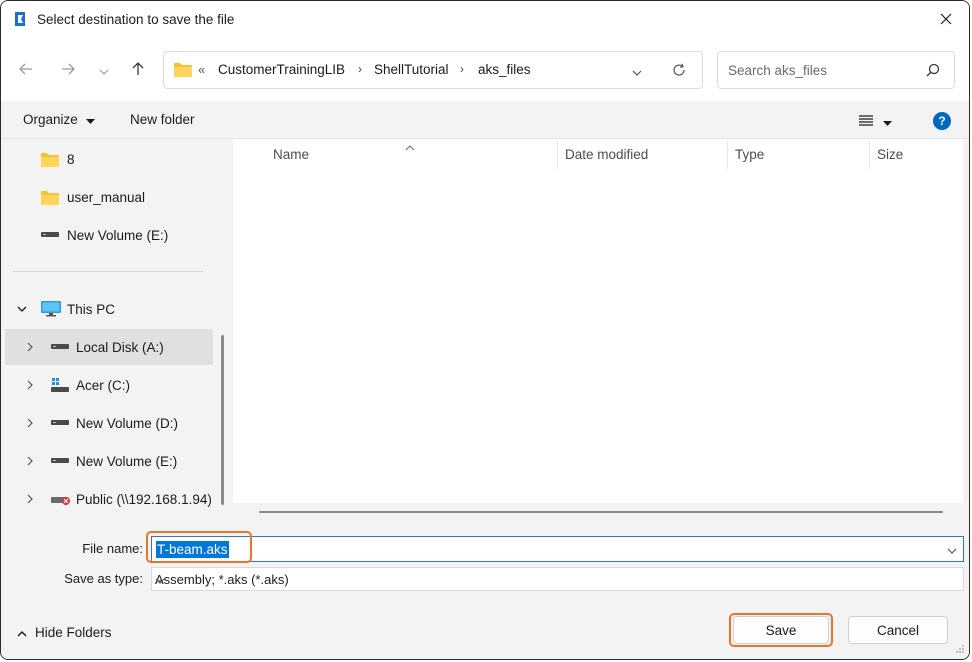 The image size is (972, 662). What do you see at coordinates (866, 121) in the screenshot?
I see `list-view-icon` at bounding box center [866, 121].